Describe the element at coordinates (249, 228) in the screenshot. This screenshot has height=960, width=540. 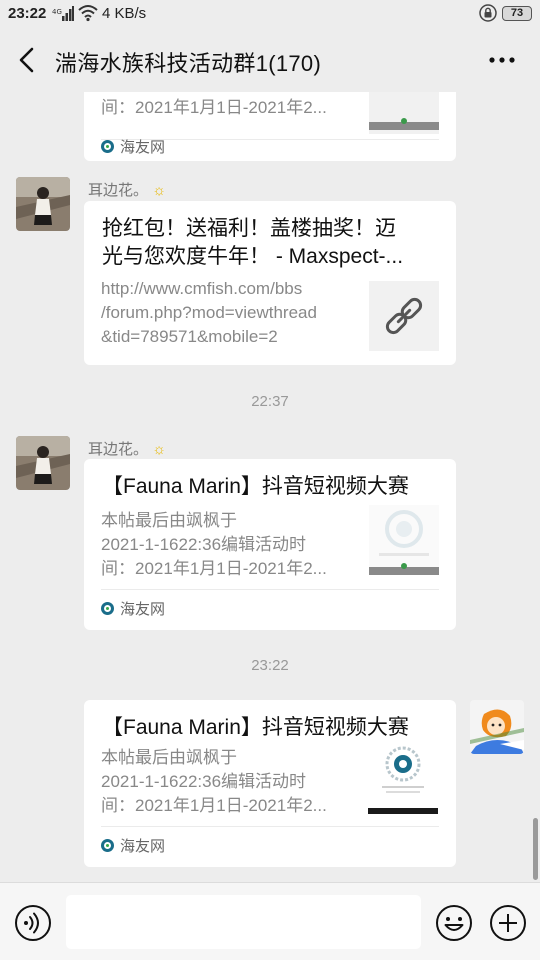
I see `card-title-line: 抢红包！送福利！盖楼抽奖！迈` at that location.